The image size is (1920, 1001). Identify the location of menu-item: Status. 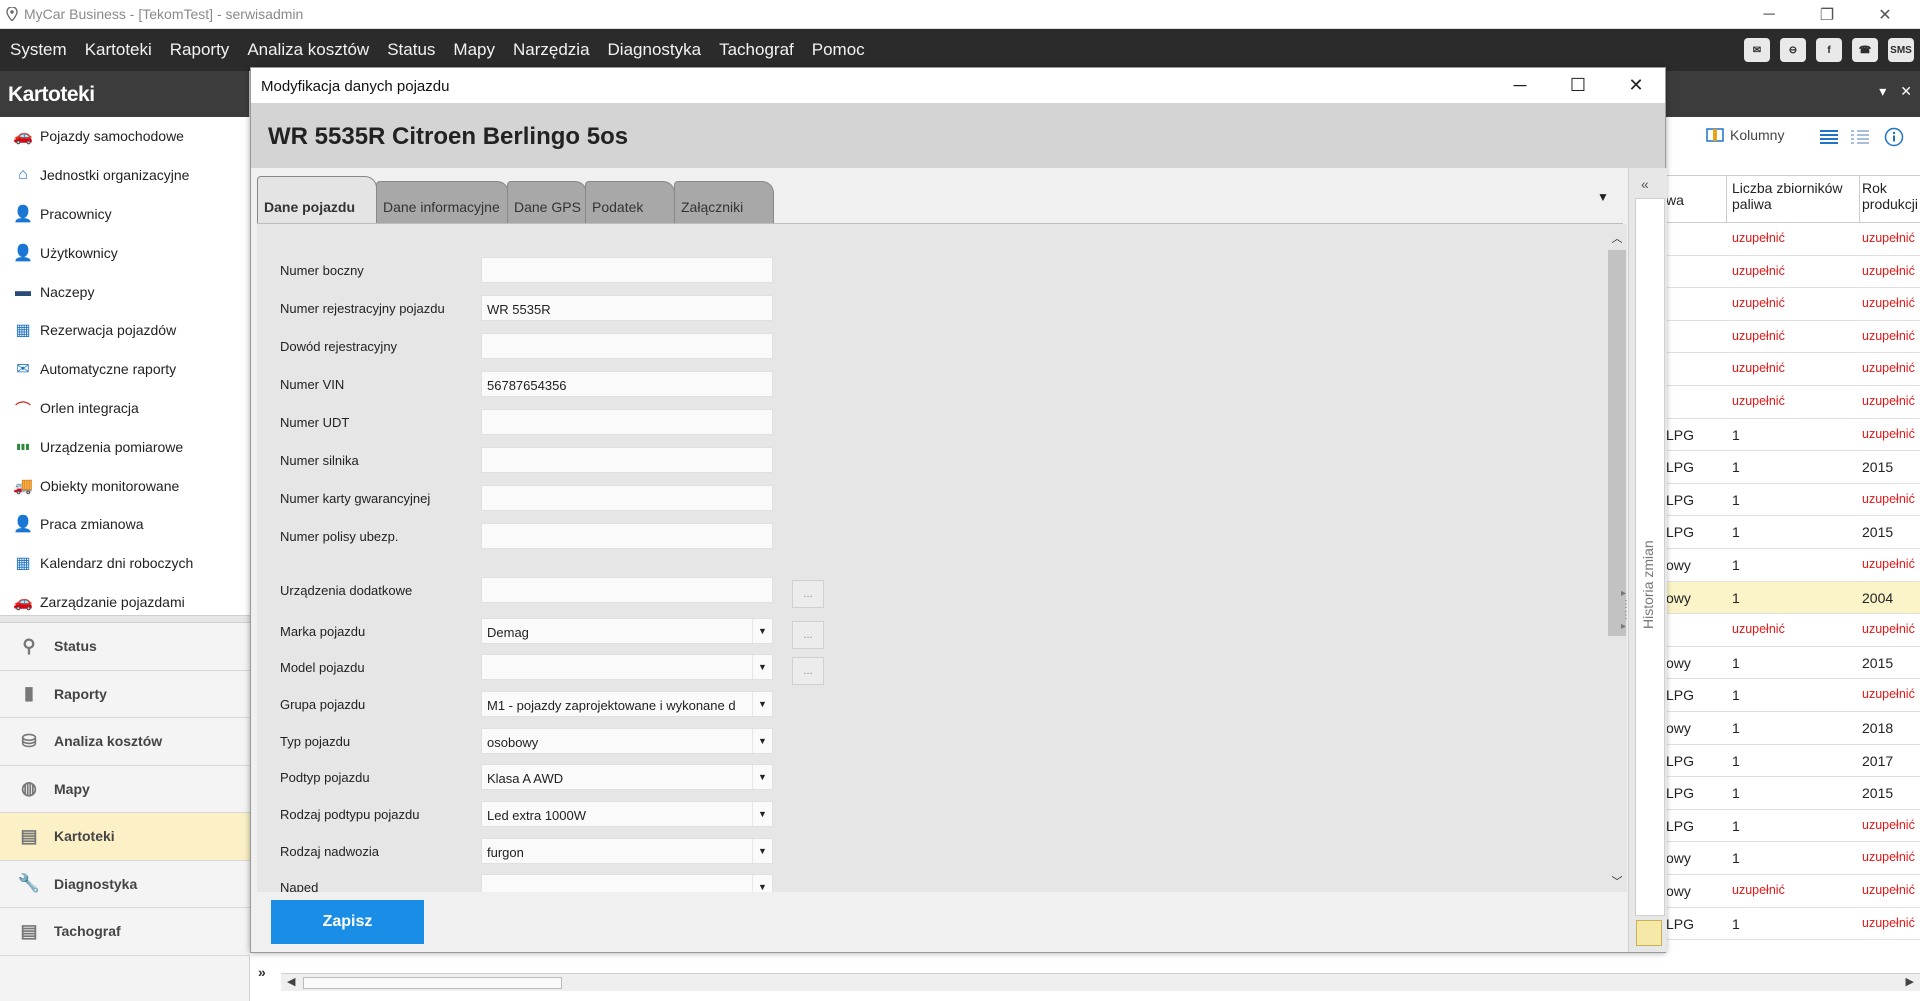
(410, 50).